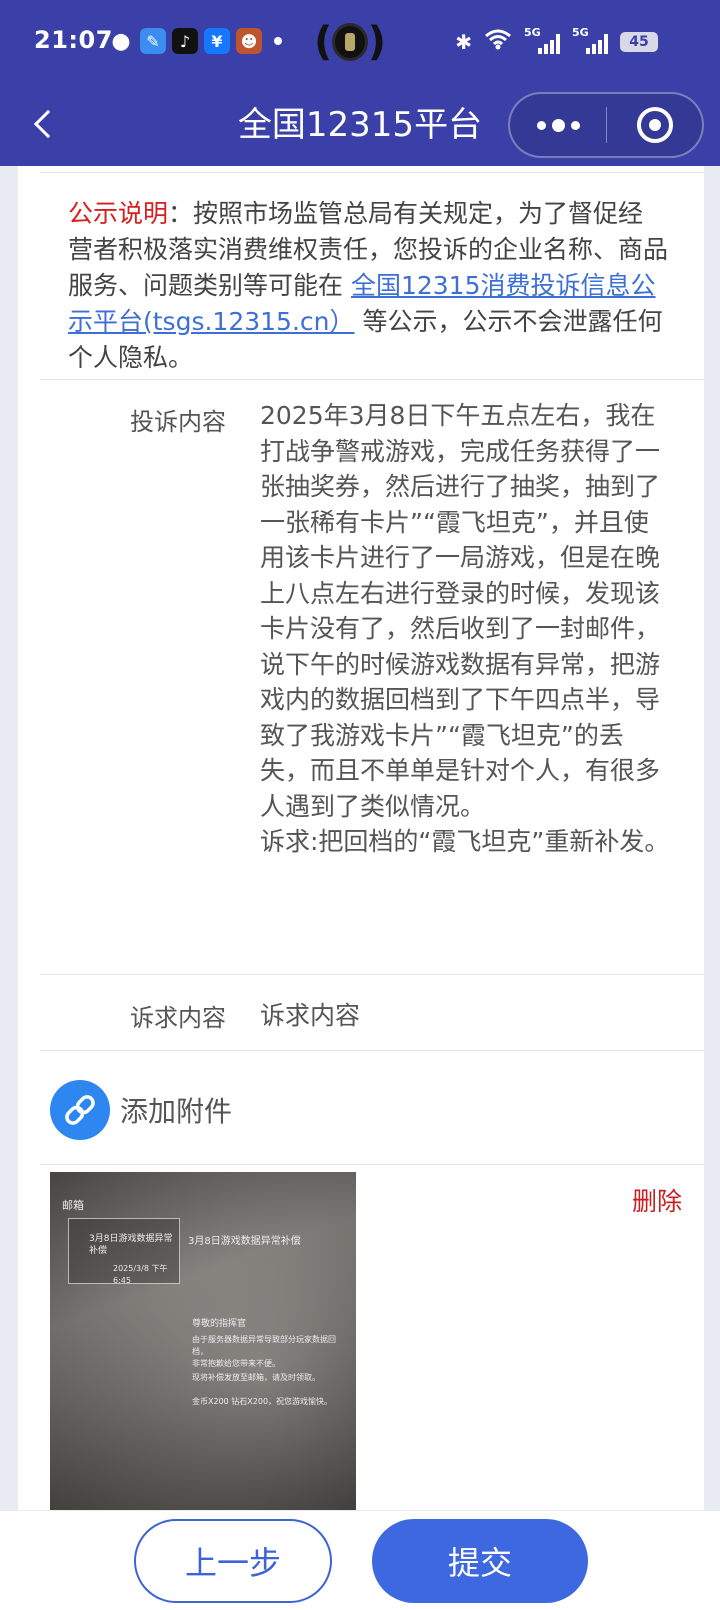 The image size is (720, 1610). Describe the element at coordinates (542, 40) in the screenshot. I see `signal-5g-icon-1: 5G` at that location.